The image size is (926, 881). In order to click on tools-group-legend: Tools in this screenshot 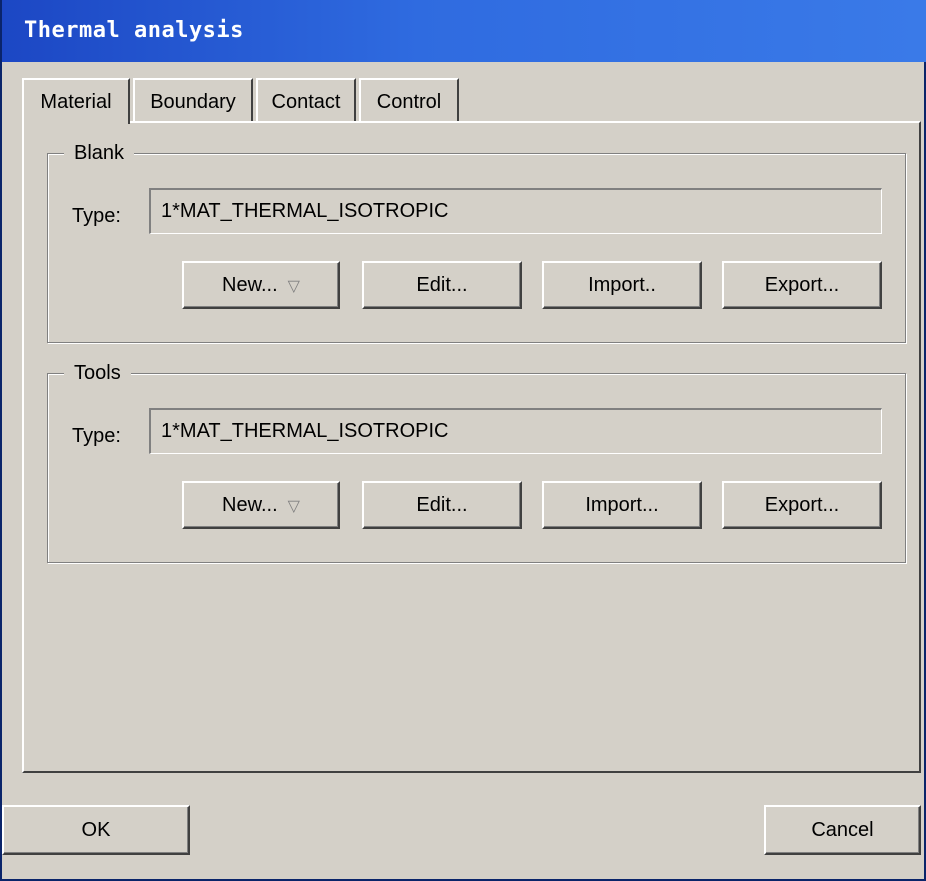, I will do `click(97, 373)`.